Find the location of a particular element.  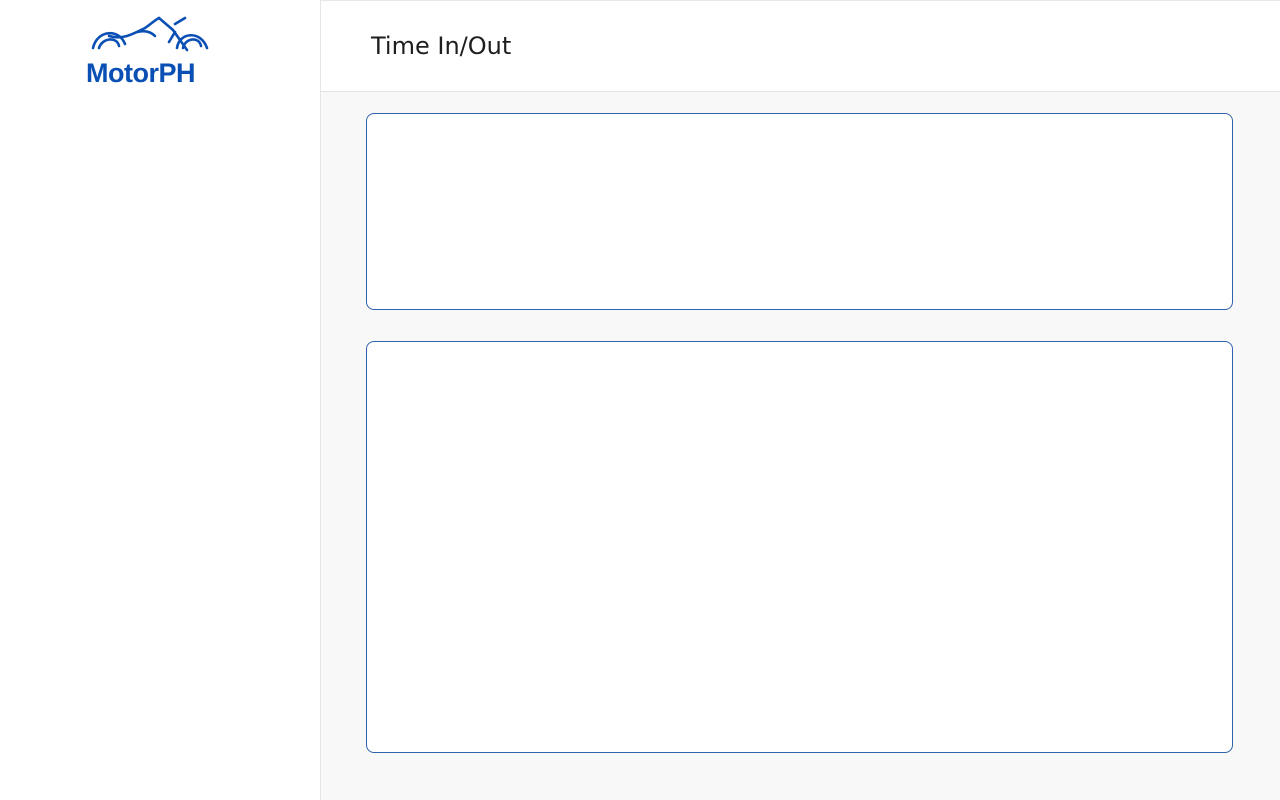

brand-logo: MotorPH is located at coordinates (150, 51).